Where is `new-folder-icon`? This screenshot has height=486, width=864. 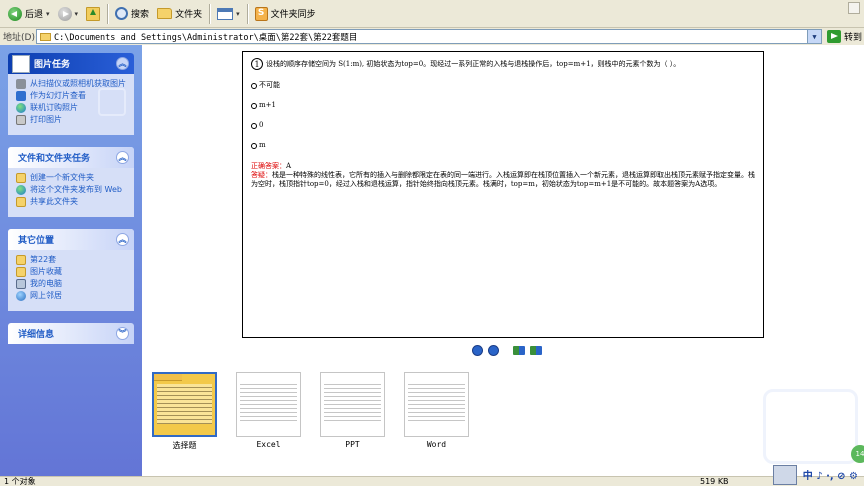
new-folder-icon is located at coordinates (21, 178).